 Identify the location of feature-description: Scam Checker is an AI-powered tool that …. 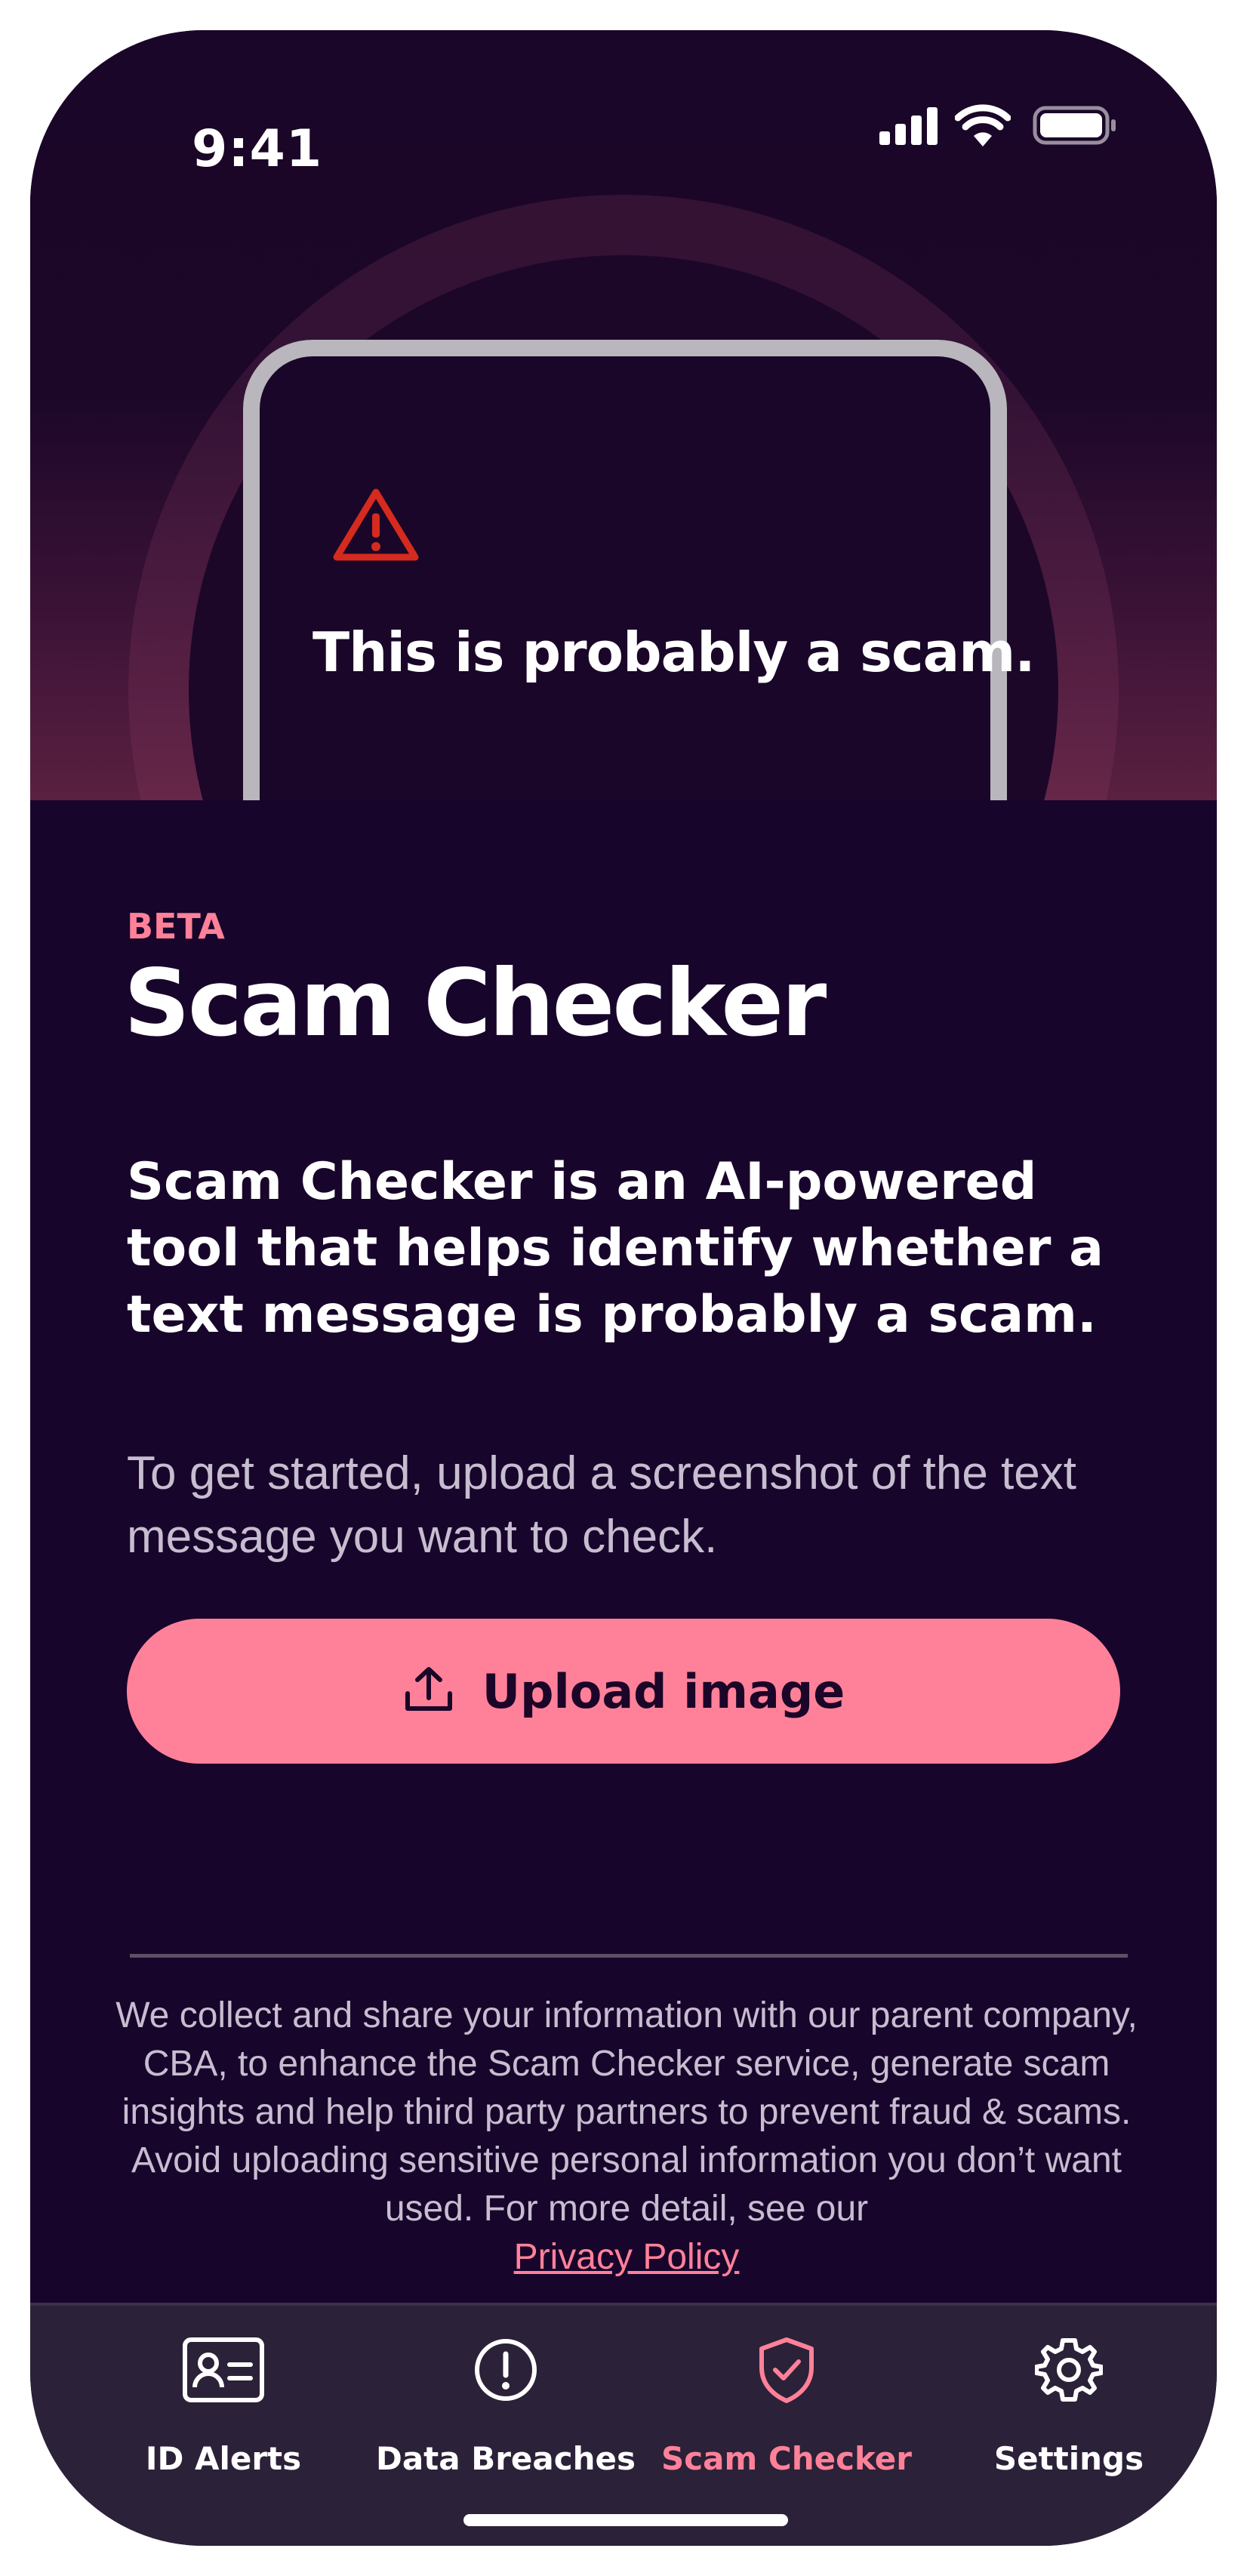
(615, 1248).